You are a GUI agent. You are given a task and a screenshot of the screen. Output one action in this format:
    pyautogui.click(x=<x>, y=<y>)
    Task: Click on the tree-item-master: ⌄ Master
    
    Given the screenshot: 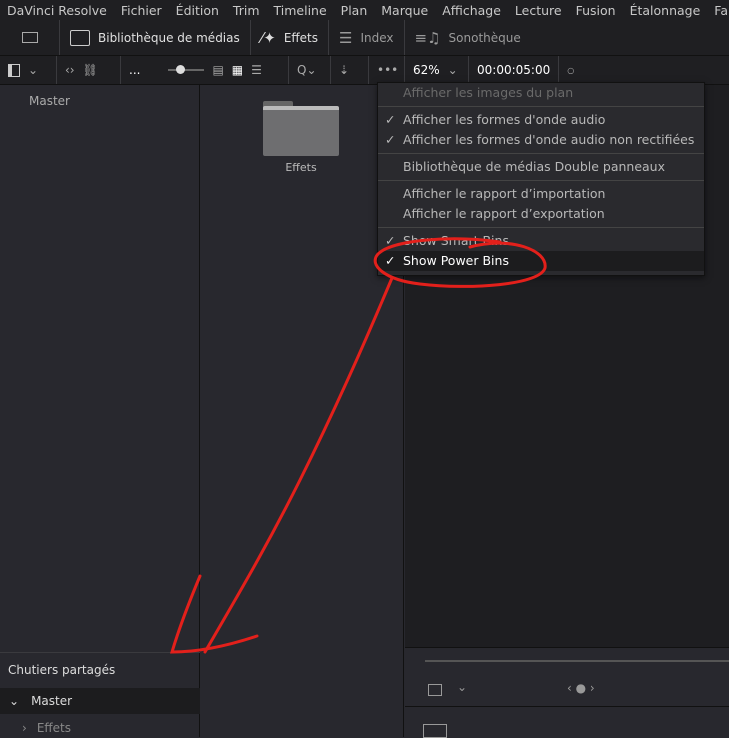 What is the action you would take?
    pyautogui.click(x=100, y=701)
    